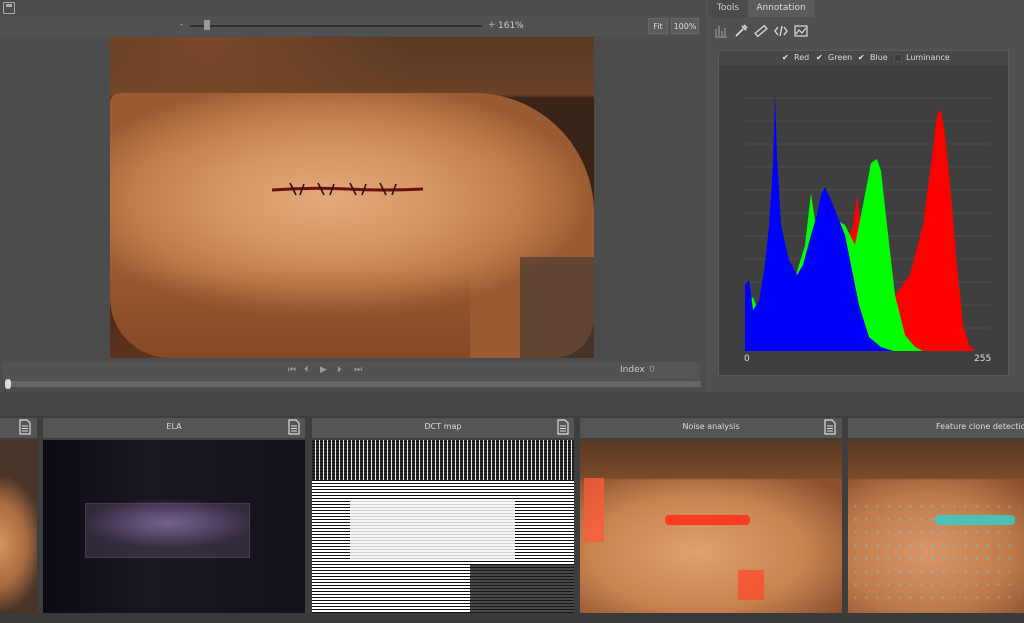 This screenshot has height=623, width=1024. What do you see at coordinates (353, 384) in the screenshot?
I see `timeline-slider` at bounding box center [353, 384].